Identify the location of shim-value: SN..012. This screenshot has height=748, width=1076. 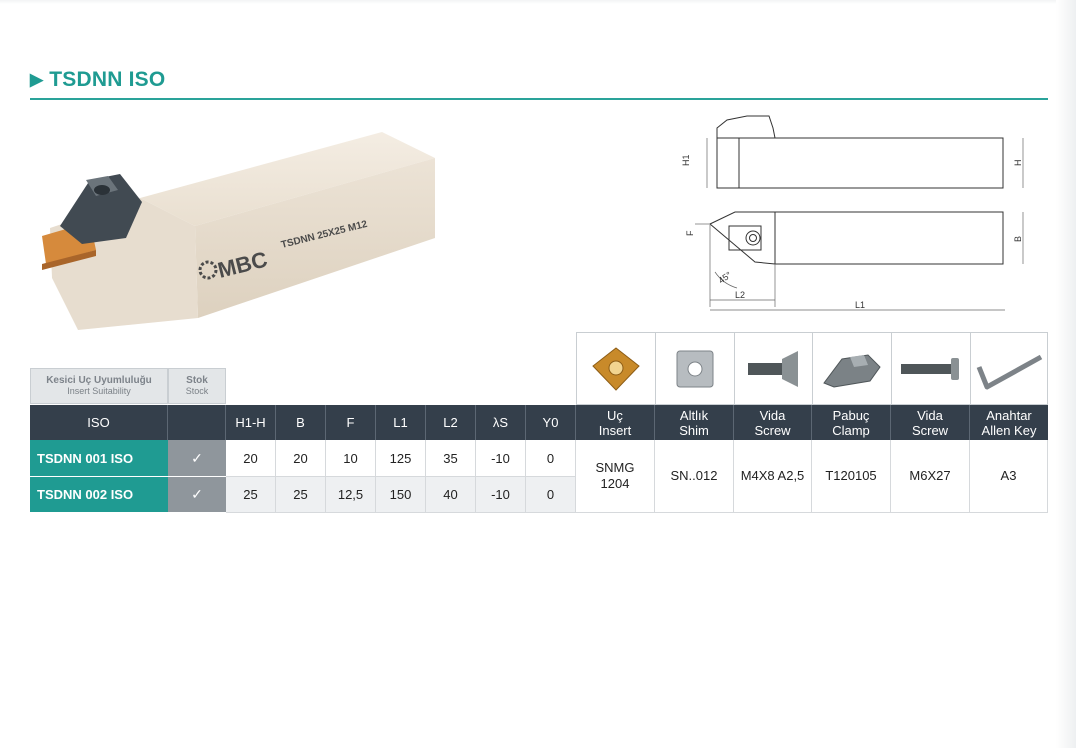
(694, 476).